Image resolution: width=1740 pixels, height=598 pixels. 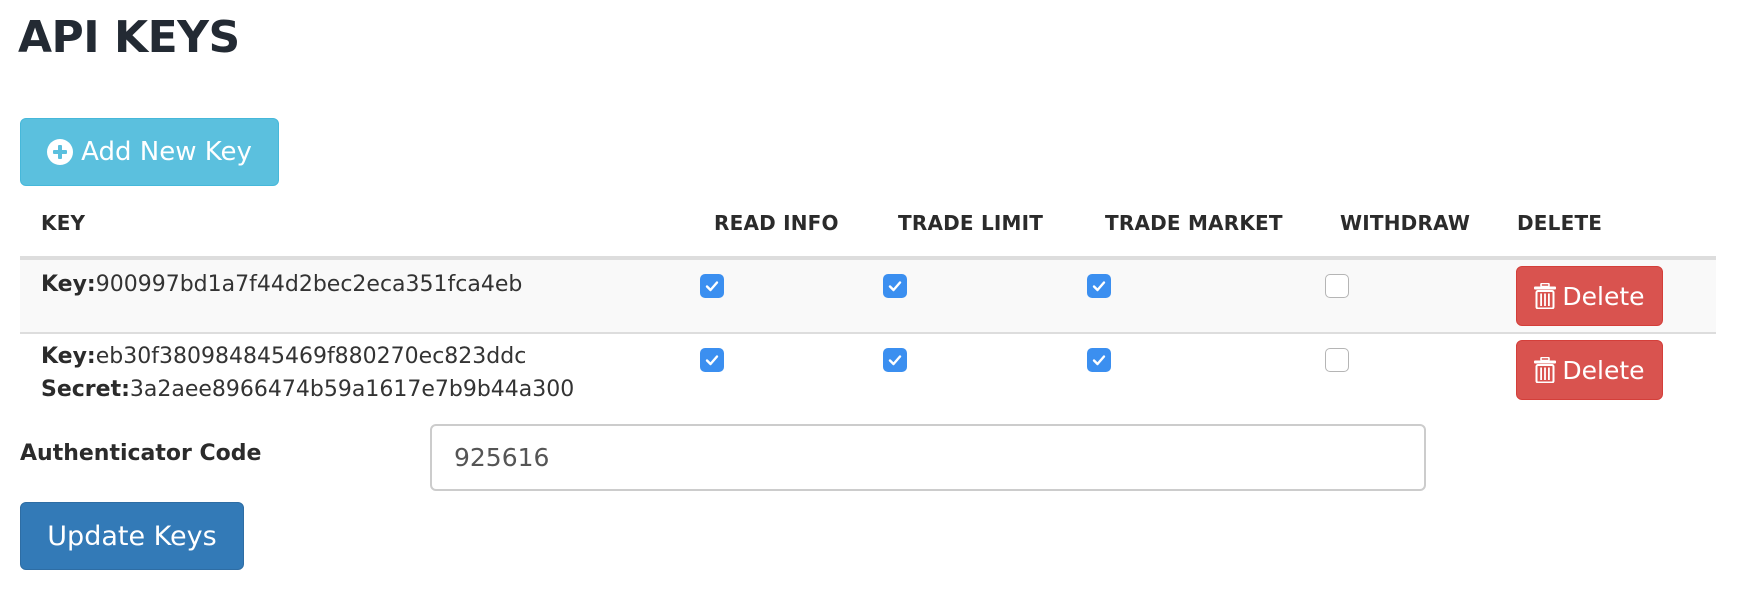 I want to click on secret-text: Secret:3a2aee8966474b59a1617e7b9b44a300, so click(x=307, y=389).